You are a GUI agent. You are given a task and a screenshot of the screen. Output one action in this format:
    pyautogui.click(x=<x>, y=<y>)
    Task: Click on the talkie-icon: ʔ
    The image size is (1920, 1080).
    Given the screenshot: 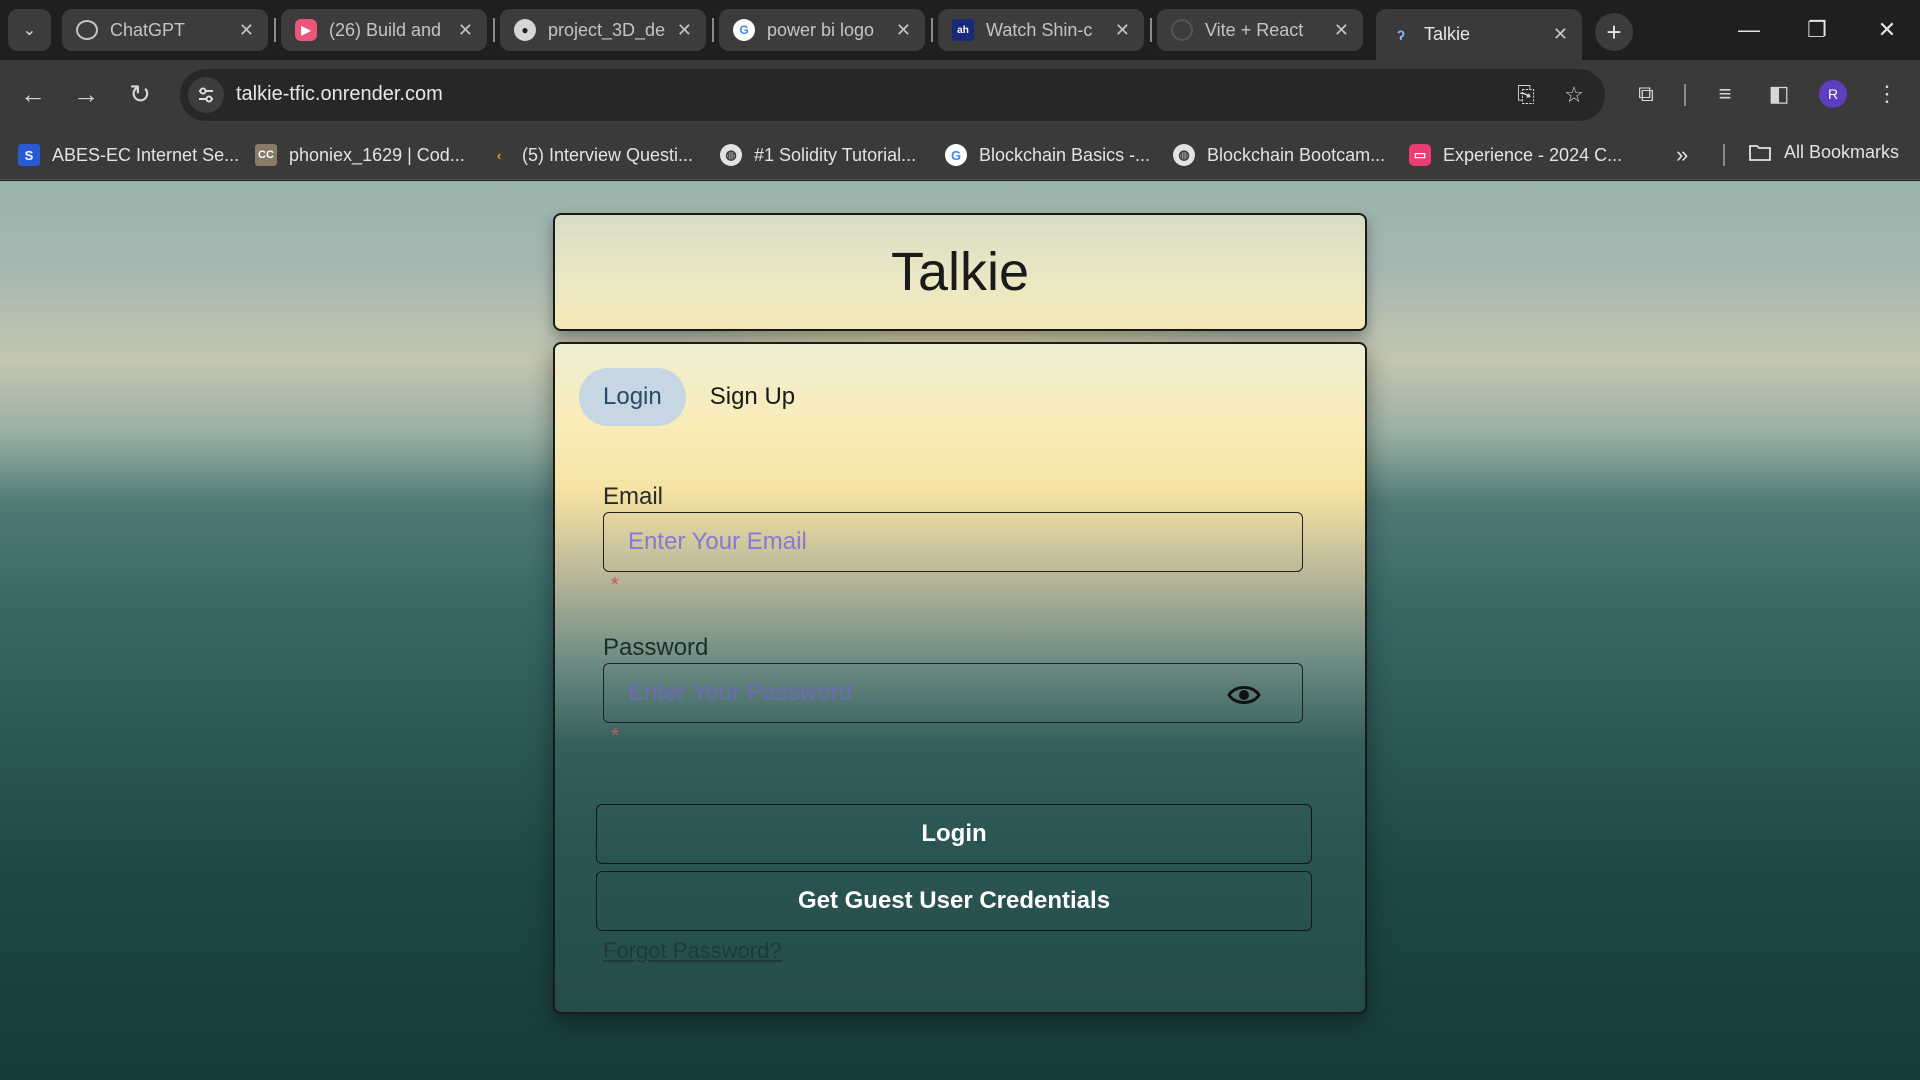 What is the action you would take?
    pyautogui.click(x=1401, y=34)
    